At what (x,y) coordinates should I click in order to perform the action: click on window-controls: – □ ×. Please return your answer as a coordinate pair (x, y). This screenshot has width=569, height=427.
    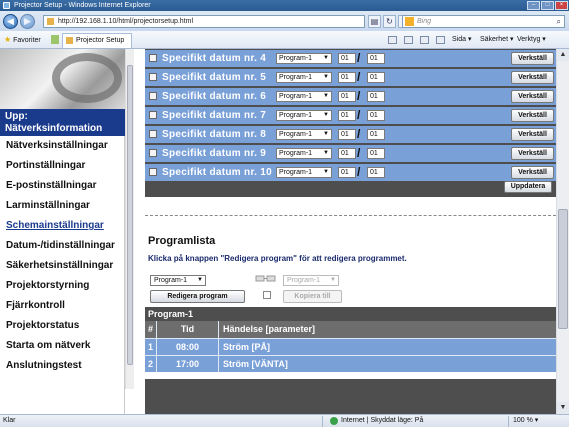
    Looking at the image, I should click on (547, 5).